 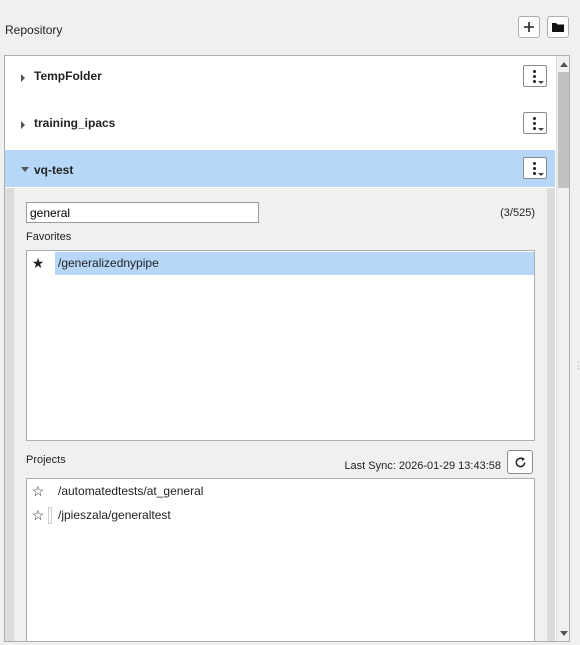 What do you see at coordinates (114, 515) in the screenshot?
I see `project-path: /jpieszala/generaltest` at bounding box center [114, 515].